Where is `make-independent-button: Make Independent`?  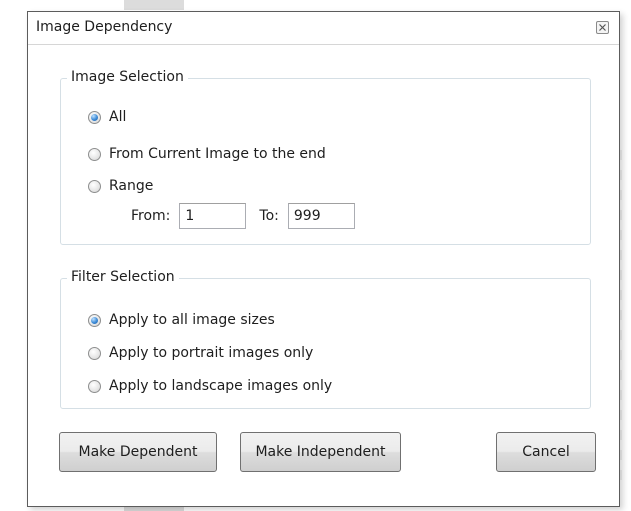 make-independent-button: Make Independent is located at coordinates (320, 452).